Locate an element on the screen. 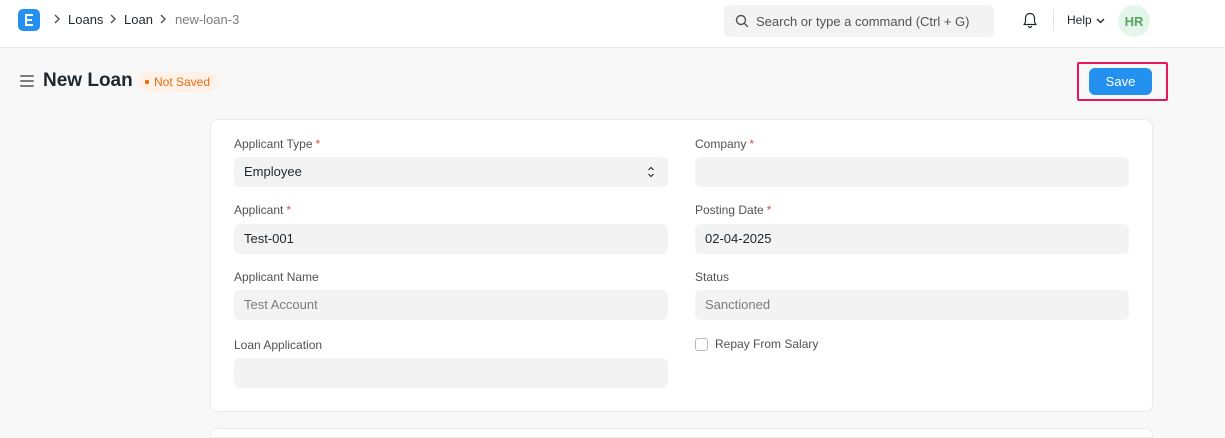 The image size is (1225, 438). applicant-type-label: Applicant Type * is located at coordinates (277, 144).